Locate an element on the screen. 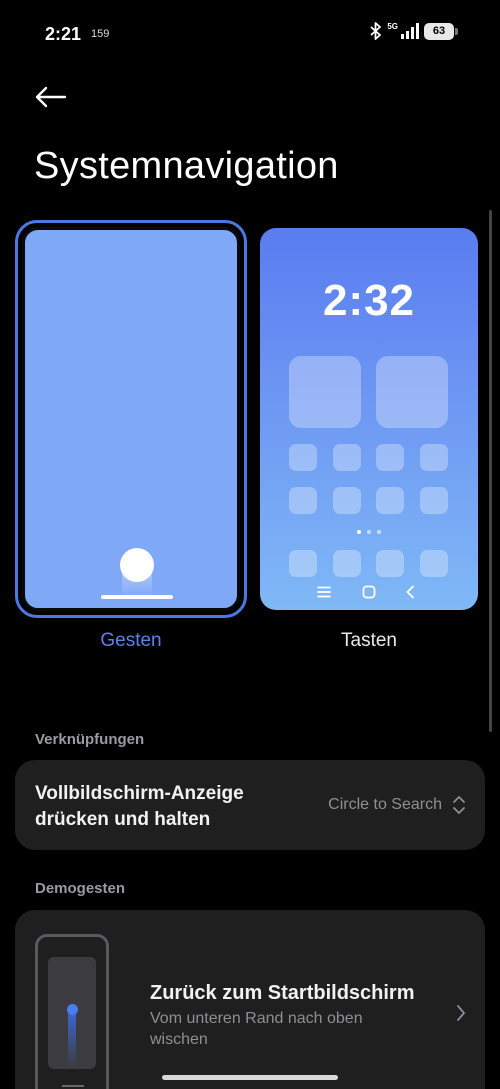  tasten-label: Tasten is located at coordinates (369, 641).